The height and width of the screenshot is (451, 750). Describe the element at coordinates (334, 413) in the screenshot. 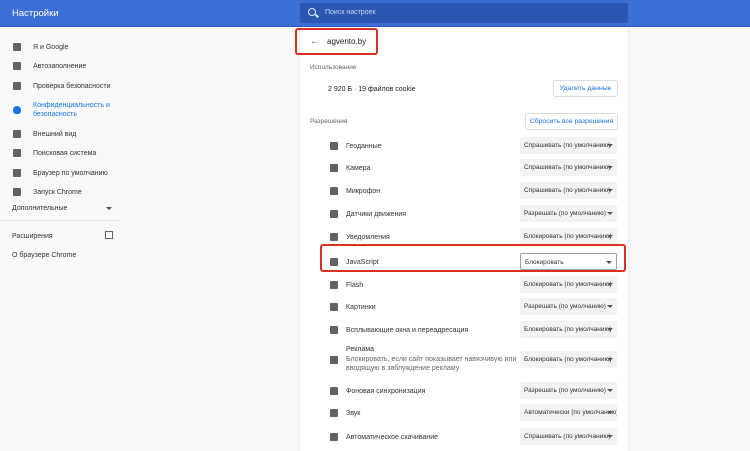

I see `sound-icon` at that location.